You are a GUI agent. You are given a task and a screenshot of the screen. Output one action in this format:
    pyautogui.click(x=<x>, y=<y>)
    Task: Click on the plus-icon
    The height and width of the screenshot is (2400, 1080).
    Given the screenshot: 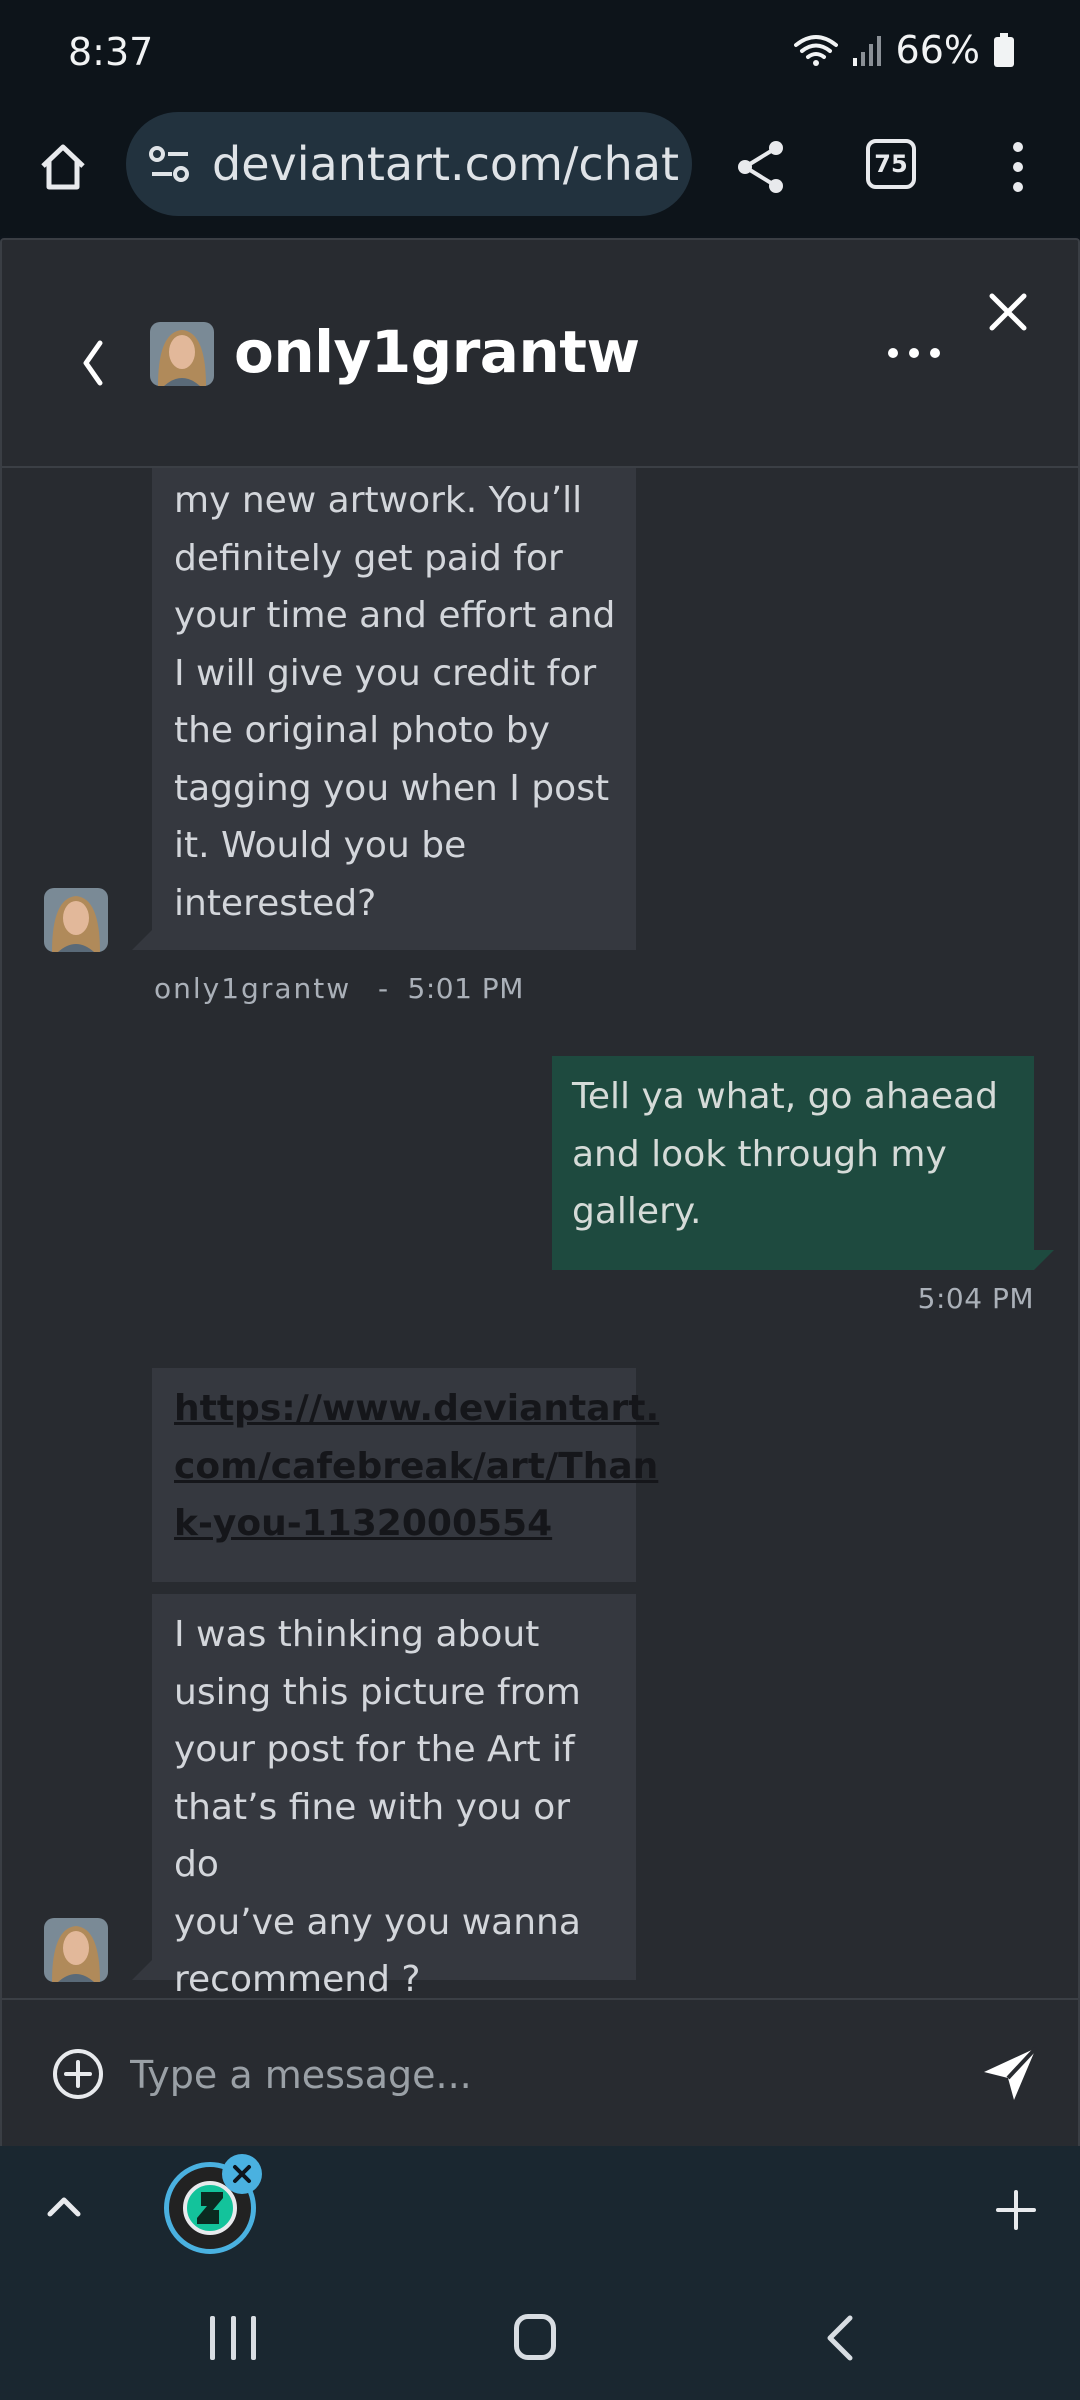 What is the action you would take?
    pyautogui.click(x=1016, y=2210)
    